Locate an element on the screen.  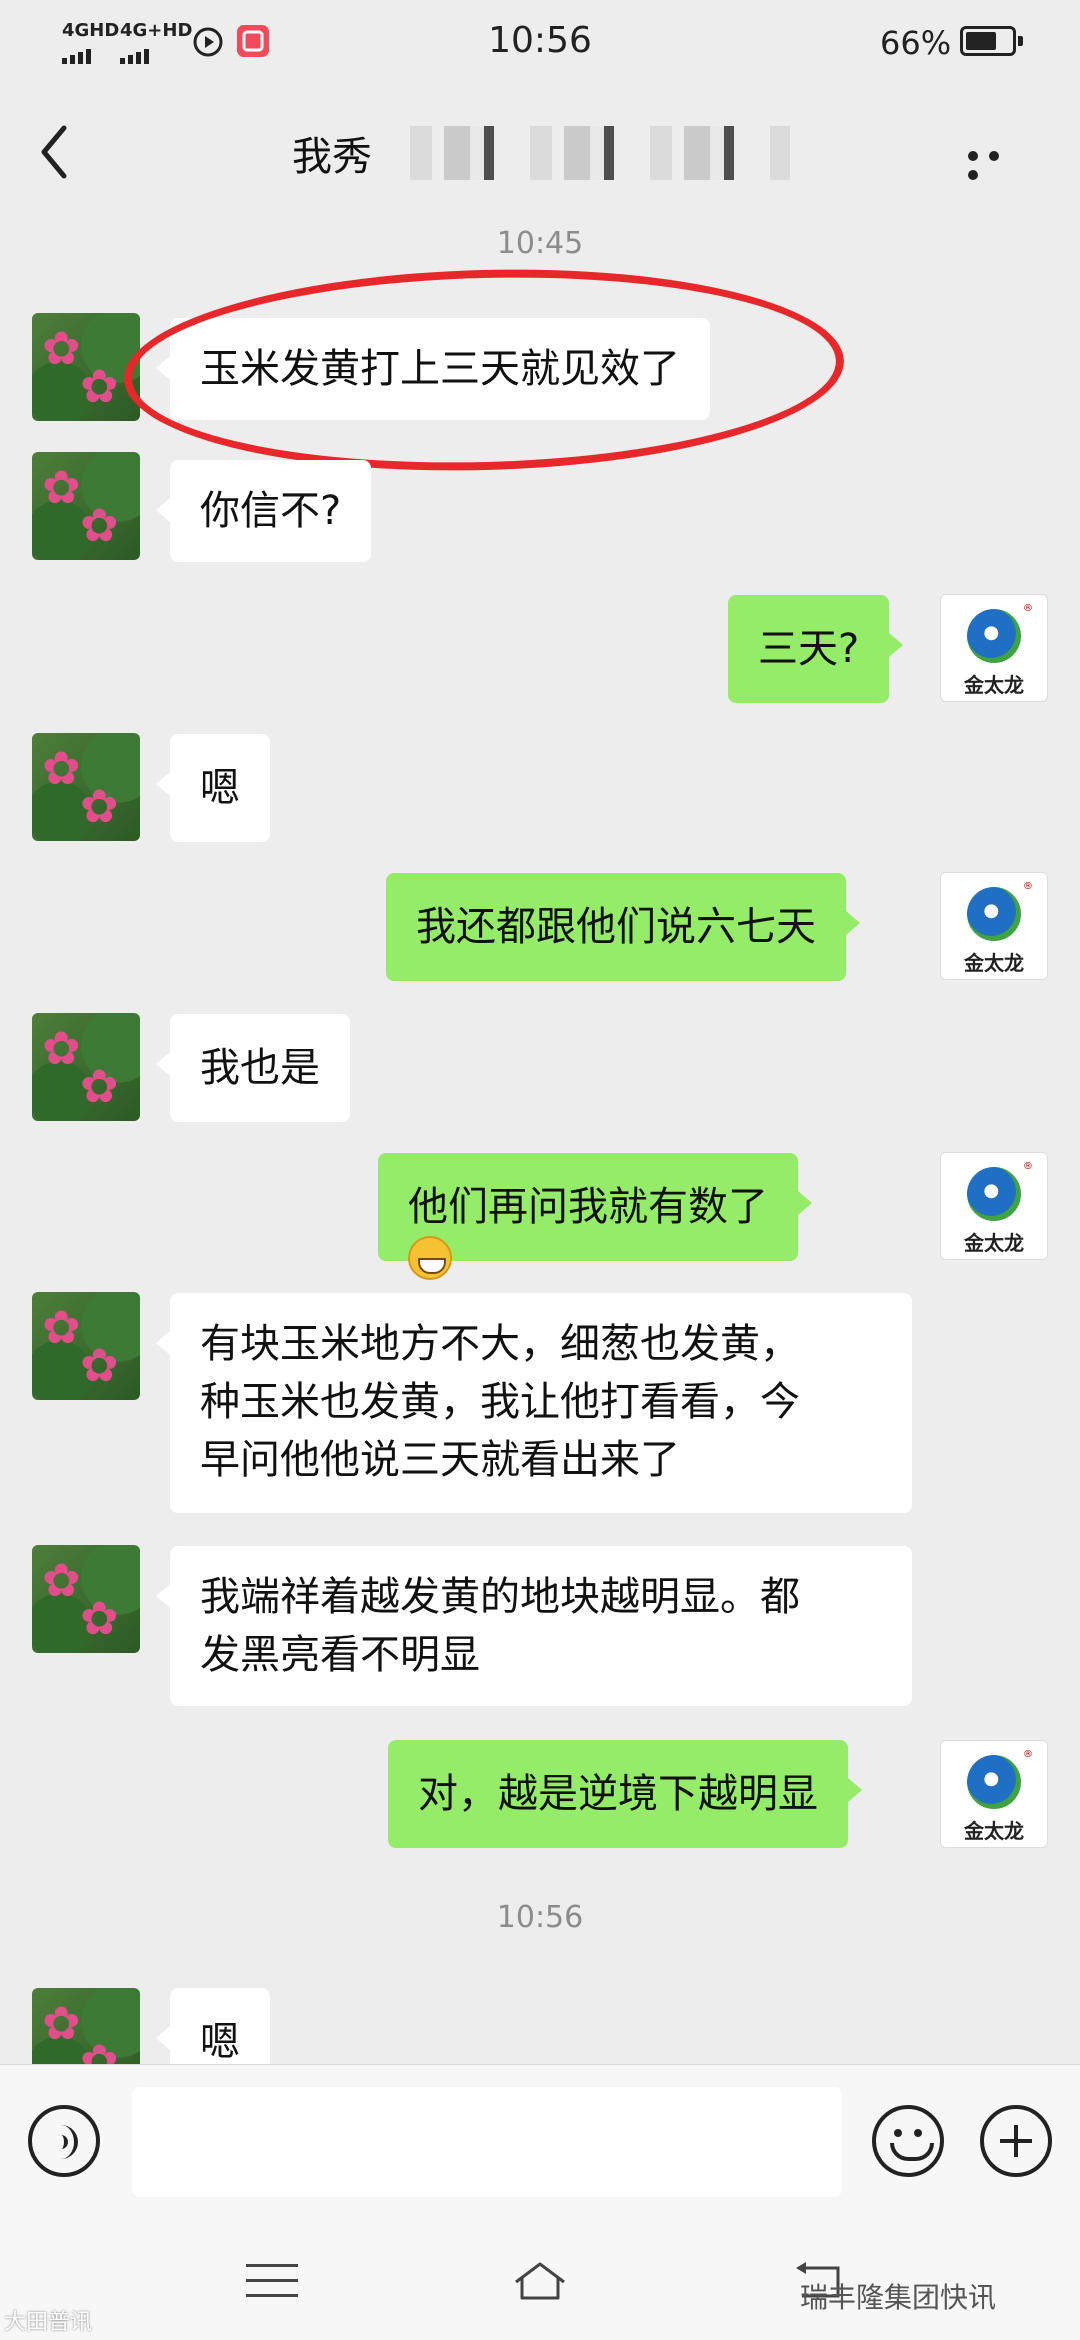
chat-title: 我秀 is located at coordinates (332, 157).